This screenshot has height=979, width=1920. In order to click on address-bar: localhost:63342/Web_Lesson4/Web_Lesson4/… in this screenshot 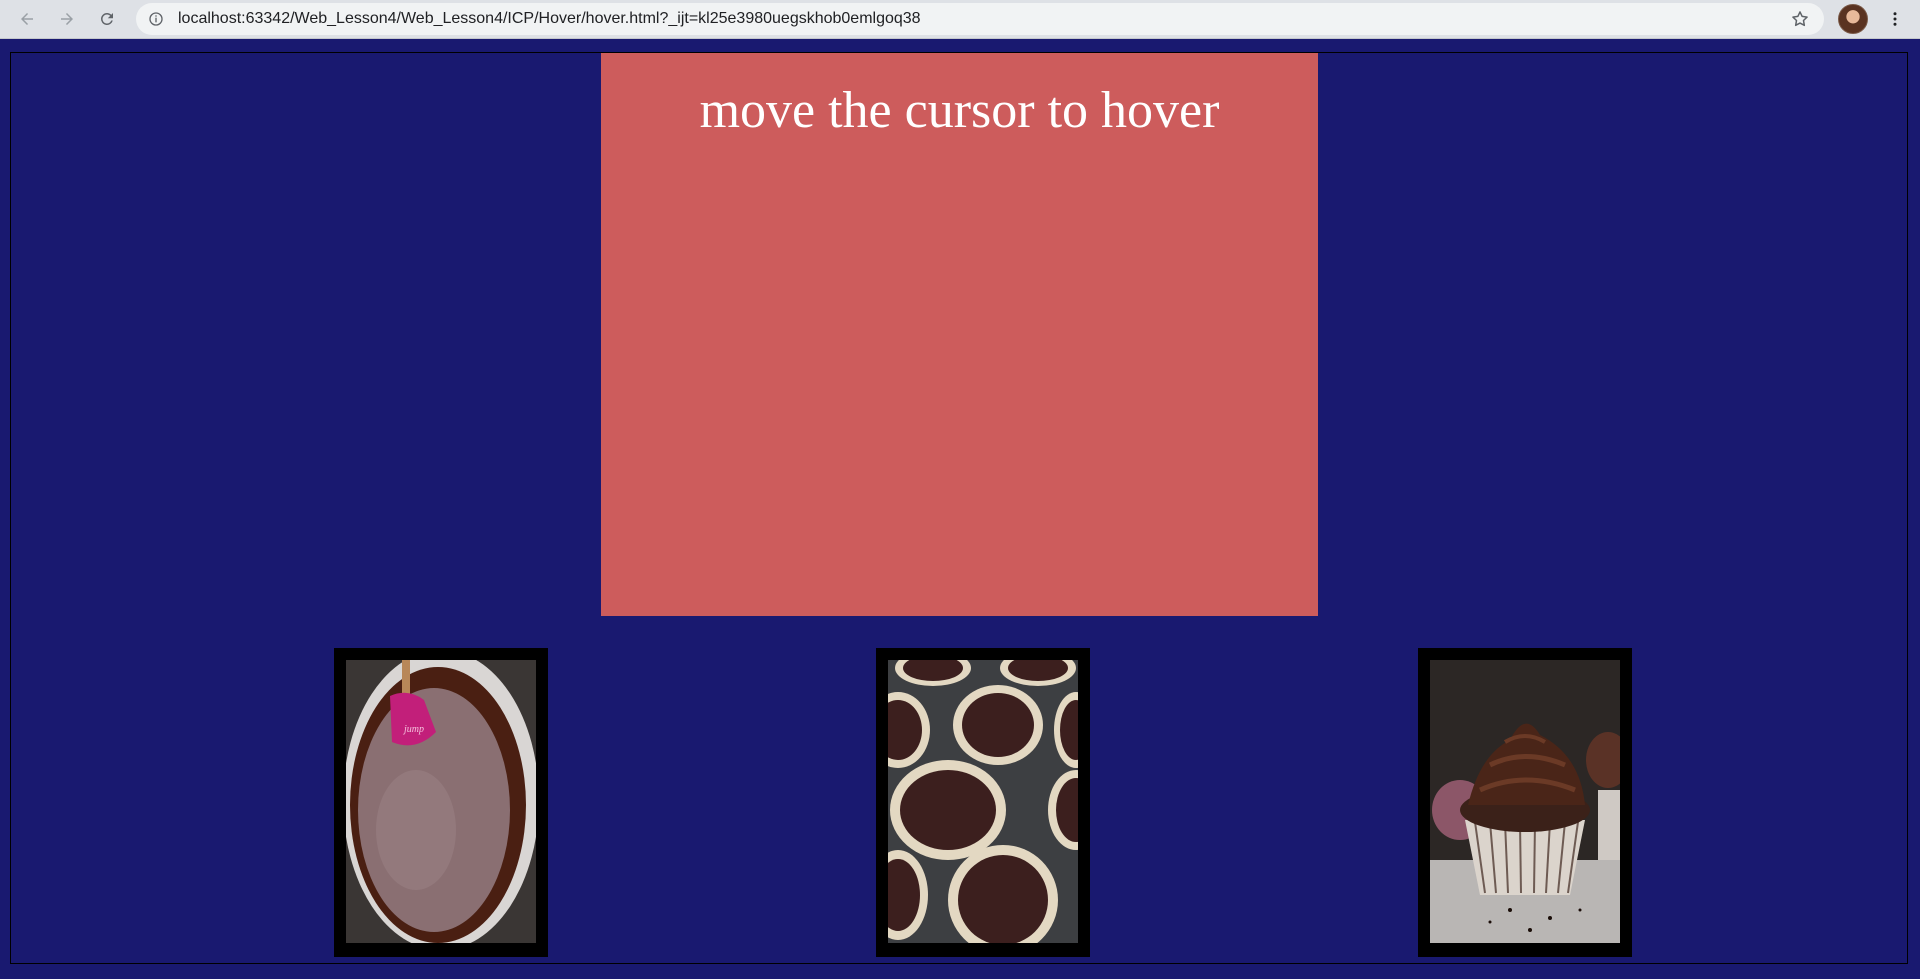, I will do `click(980, 19)`.